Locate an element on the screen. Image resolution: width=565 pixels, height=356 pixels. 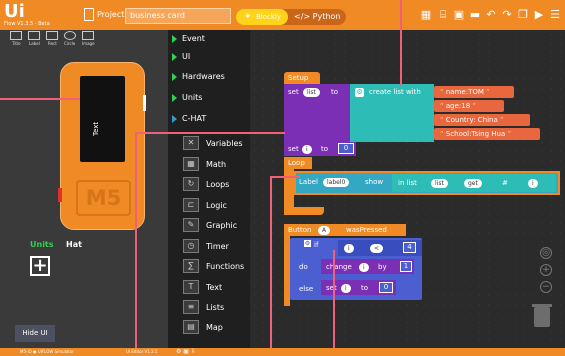
category-c-hat: C-HAT is located at coordinates (209, 119).